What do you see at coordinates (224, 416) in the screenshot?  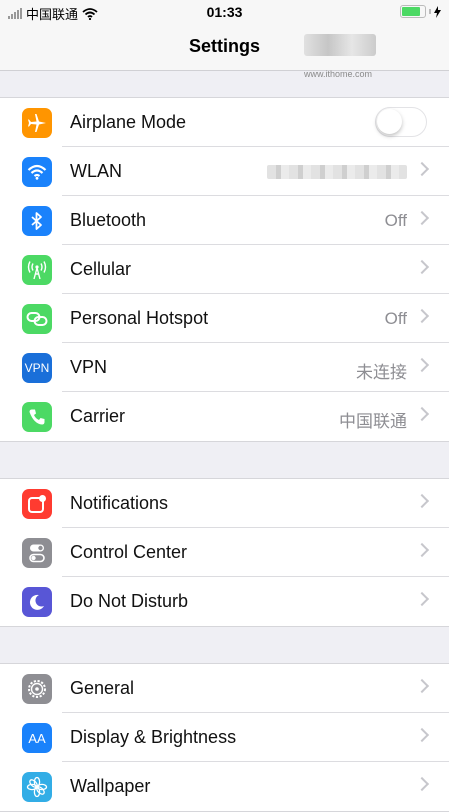 I see `row-carrier: Carrier 中国联通` at bounding box center [224, 416].